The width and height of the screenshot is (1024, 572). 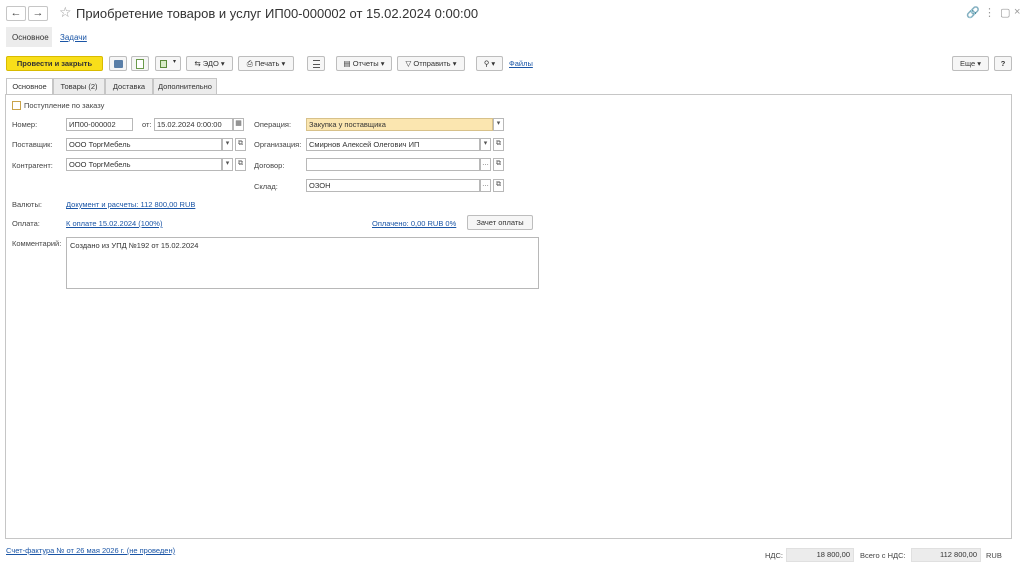 What do you see at coordinates (1005, 12) in the screenshot?
I see `maximize-icon: ▢` at bounding box center [1005, 12].